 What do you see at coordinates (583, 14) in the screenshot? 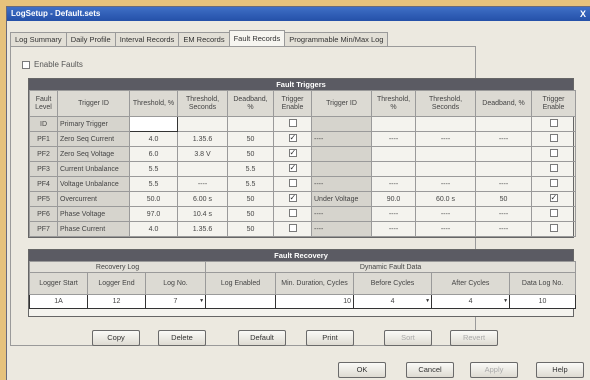
I see `close-icon: X` at bounding box center [583, 14].